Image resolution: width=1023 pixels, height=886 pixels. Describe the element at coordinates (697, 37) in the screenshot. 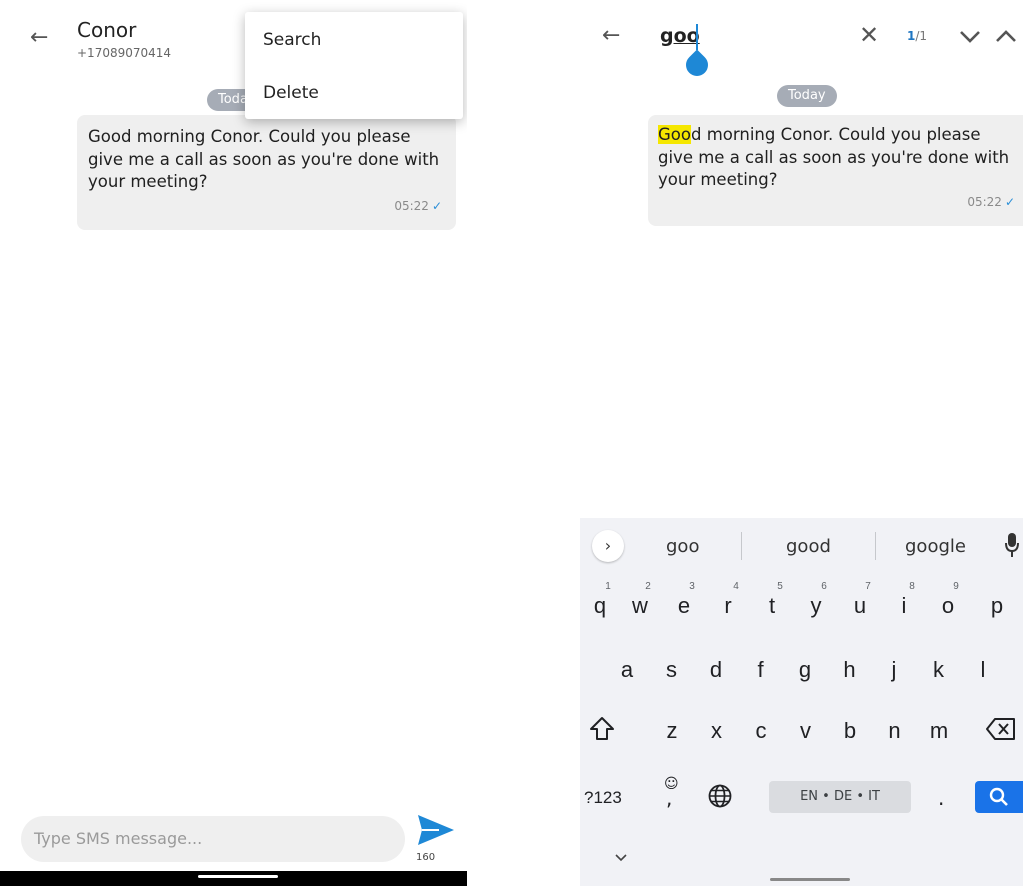

I see `text-caret` at that location.